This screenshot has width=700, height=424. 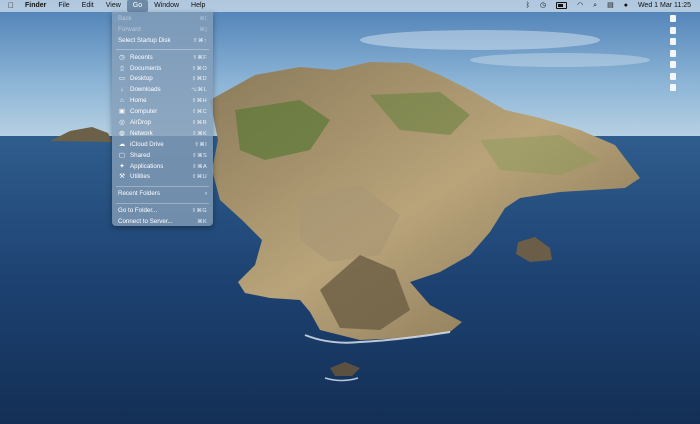 I want to click on menu-view: View, so click(x=113, y=6).